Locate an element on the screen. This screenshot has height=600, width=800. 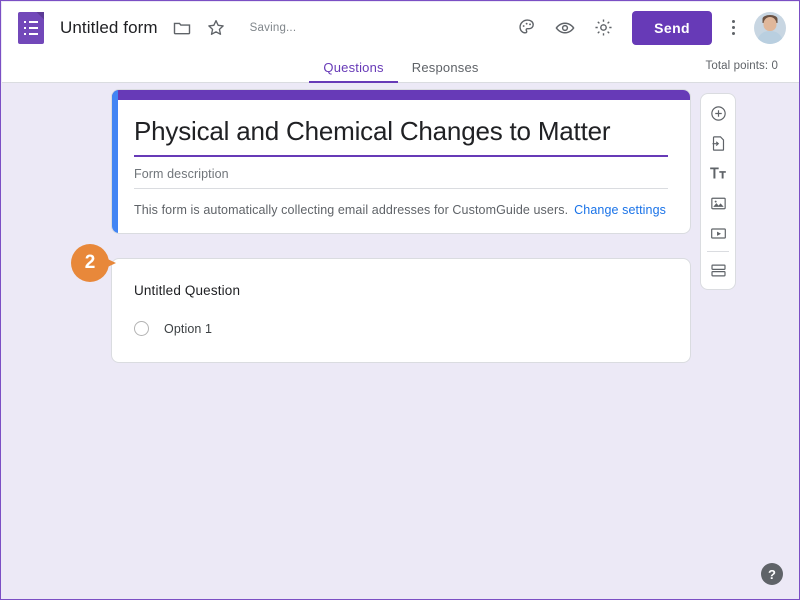
palette-icon is located at coordinates (527, 28).